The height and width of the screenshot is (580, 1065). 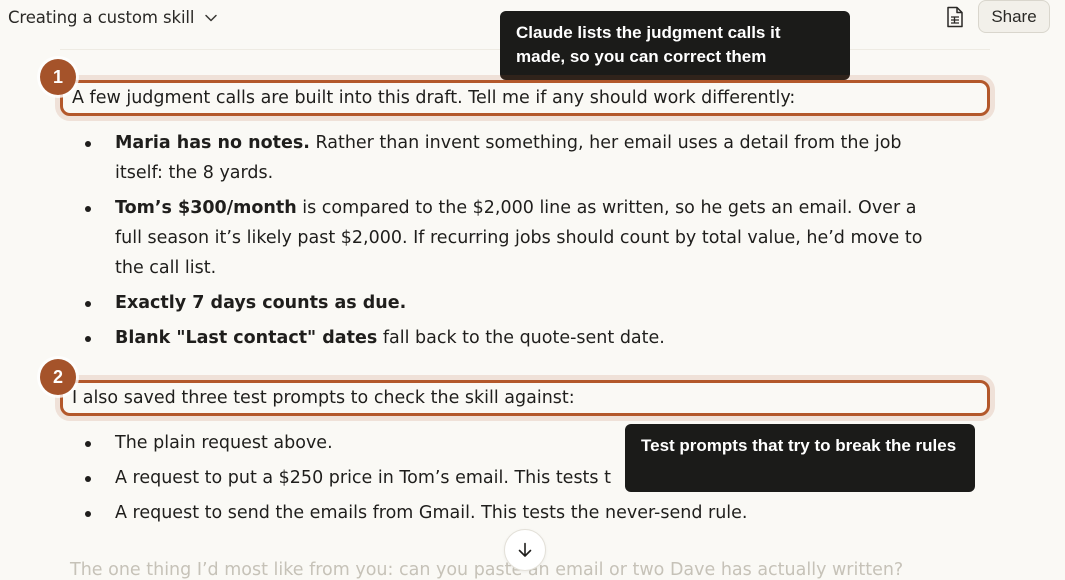 I want to click on arrow-down-icon, so click(x=525, y=549).